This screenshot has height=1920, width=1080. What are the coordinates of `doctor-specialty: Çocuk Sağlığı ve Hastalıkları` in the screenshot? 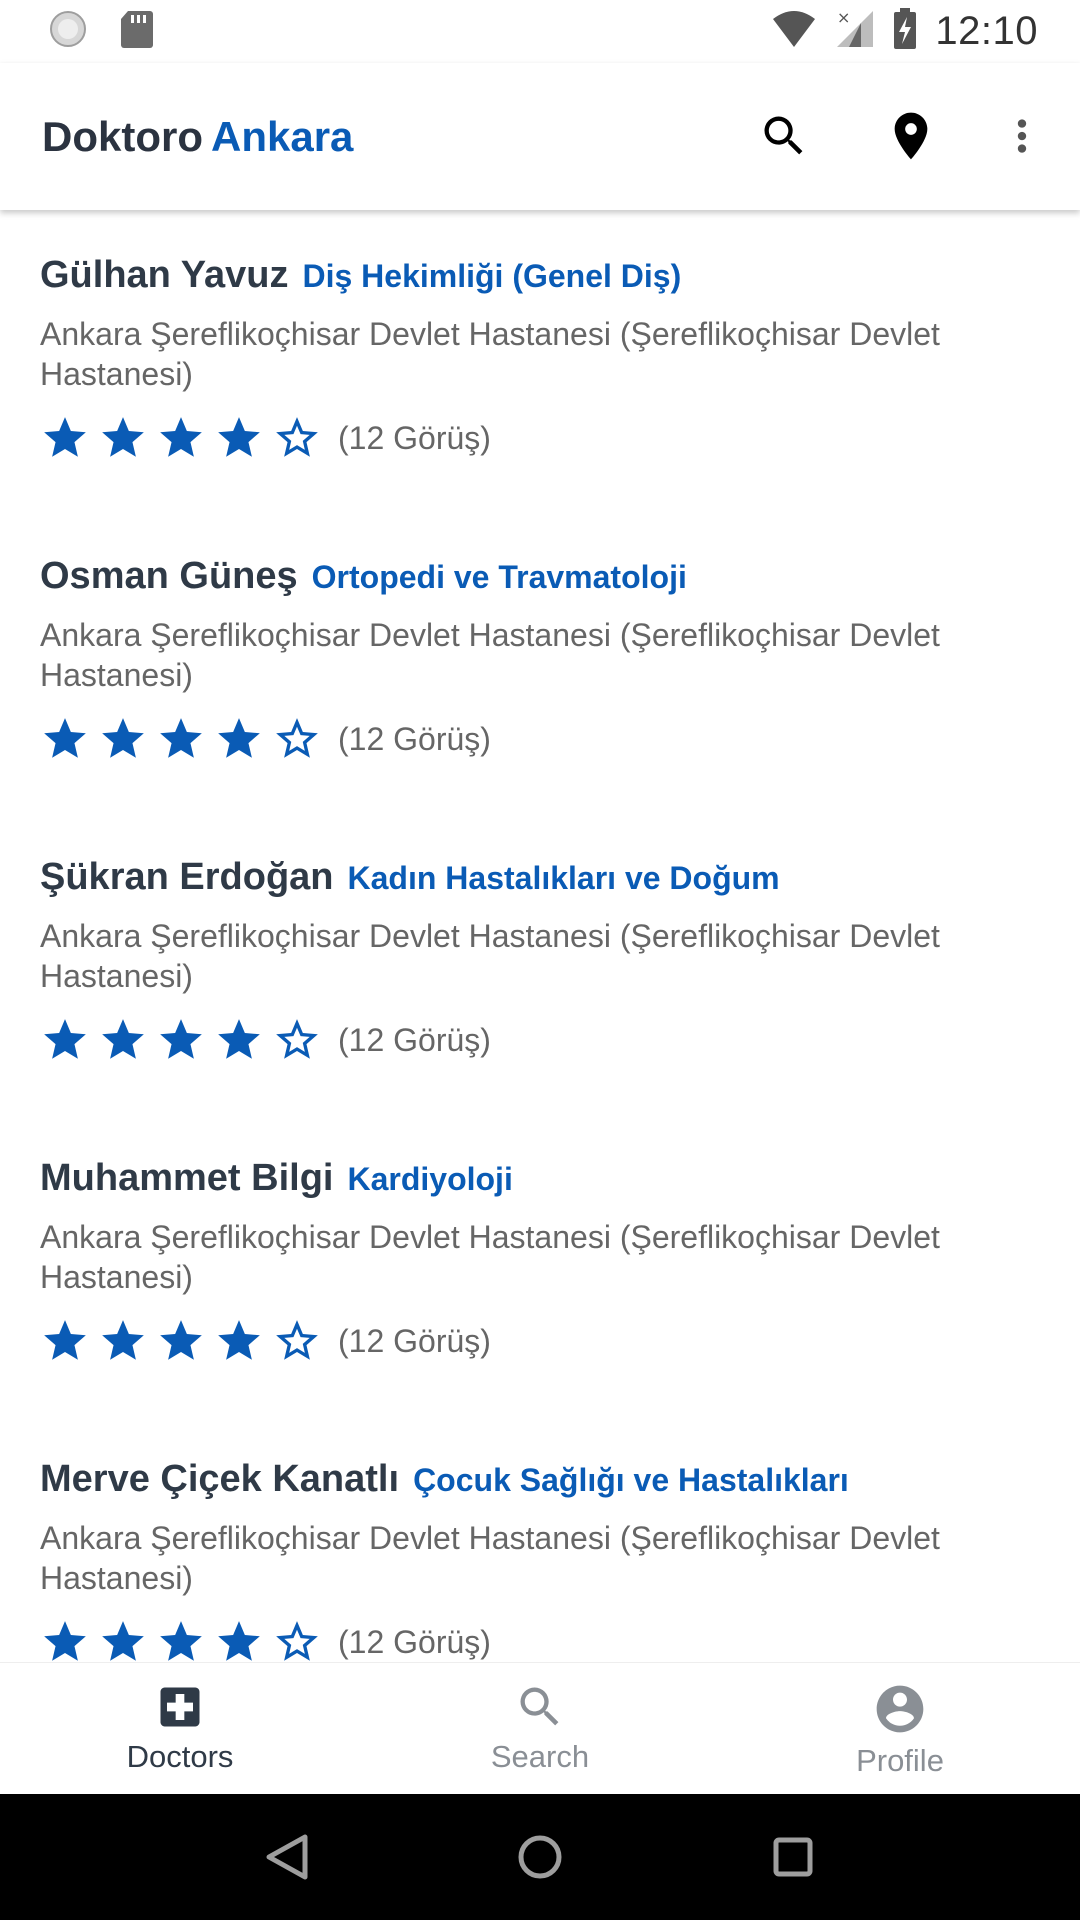 It's located at (631, 1480).